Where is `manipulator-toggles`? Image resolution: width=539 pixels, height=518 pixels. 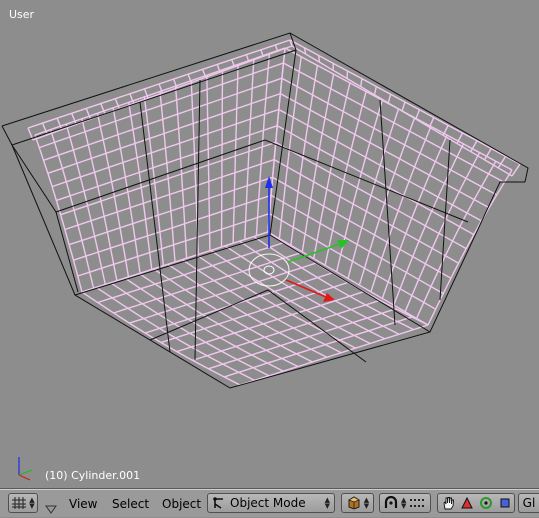
manipulator-toggles is located at coordinates (476, 503).